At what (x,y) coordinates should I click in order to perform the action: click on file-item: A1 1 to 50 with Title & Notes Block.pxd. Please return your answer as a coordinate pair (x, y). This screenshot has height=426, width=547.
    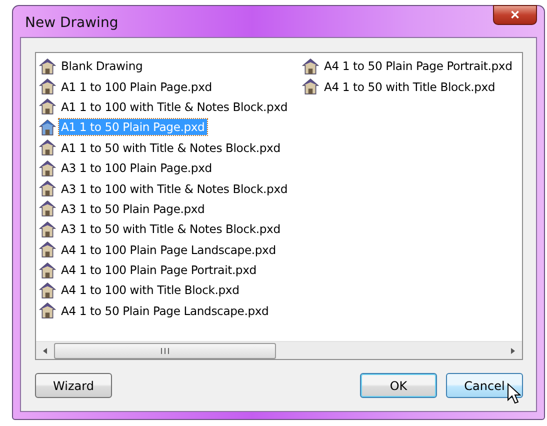
    Looking at the image, I should click on (170, 148).